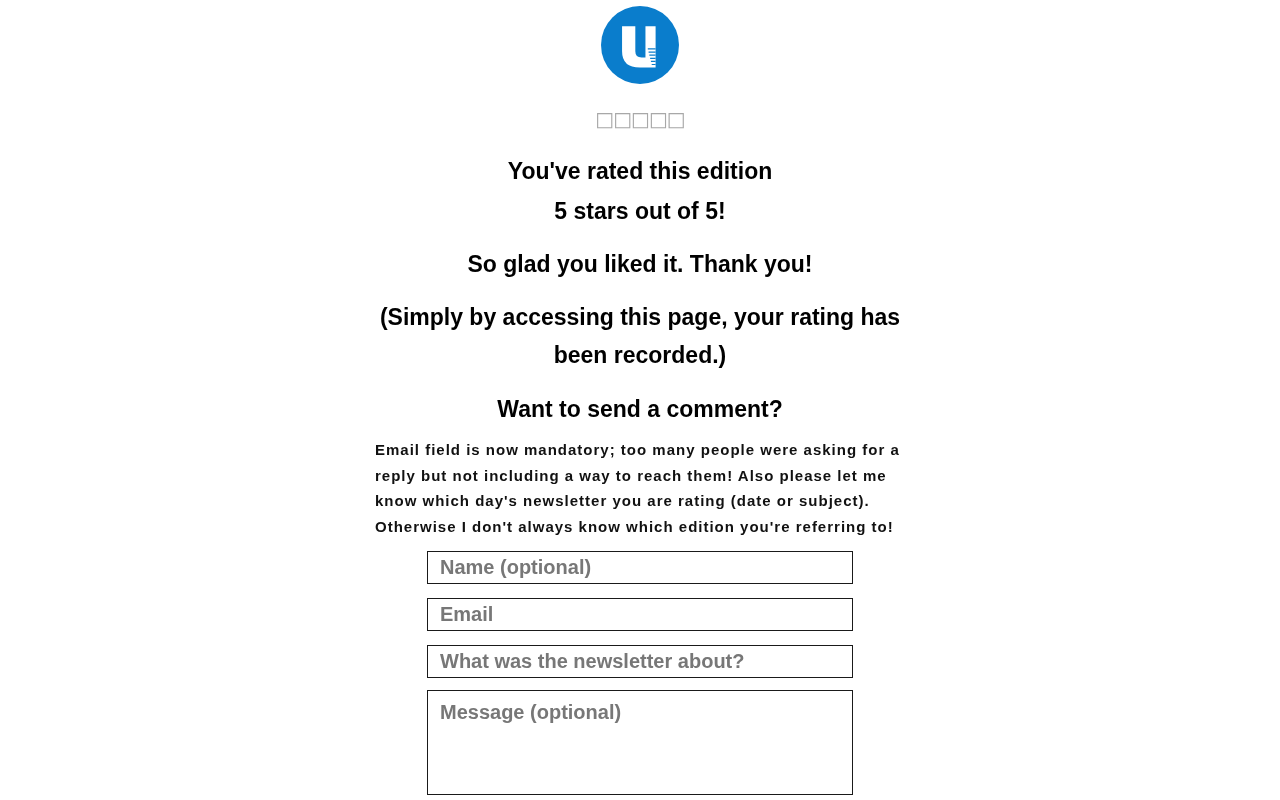 The image size is (1280, 800). What do you see at coordinates (640, 615) in the screenshot?
I see `input-field: Email` at bounding box center [640, 615].